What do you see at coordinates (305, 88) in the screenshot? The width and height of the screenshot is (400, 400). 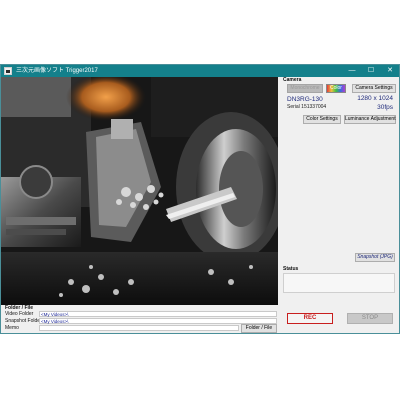 I see `monochrome-mode-button: Monochrome` at bounding box center [305, 88].